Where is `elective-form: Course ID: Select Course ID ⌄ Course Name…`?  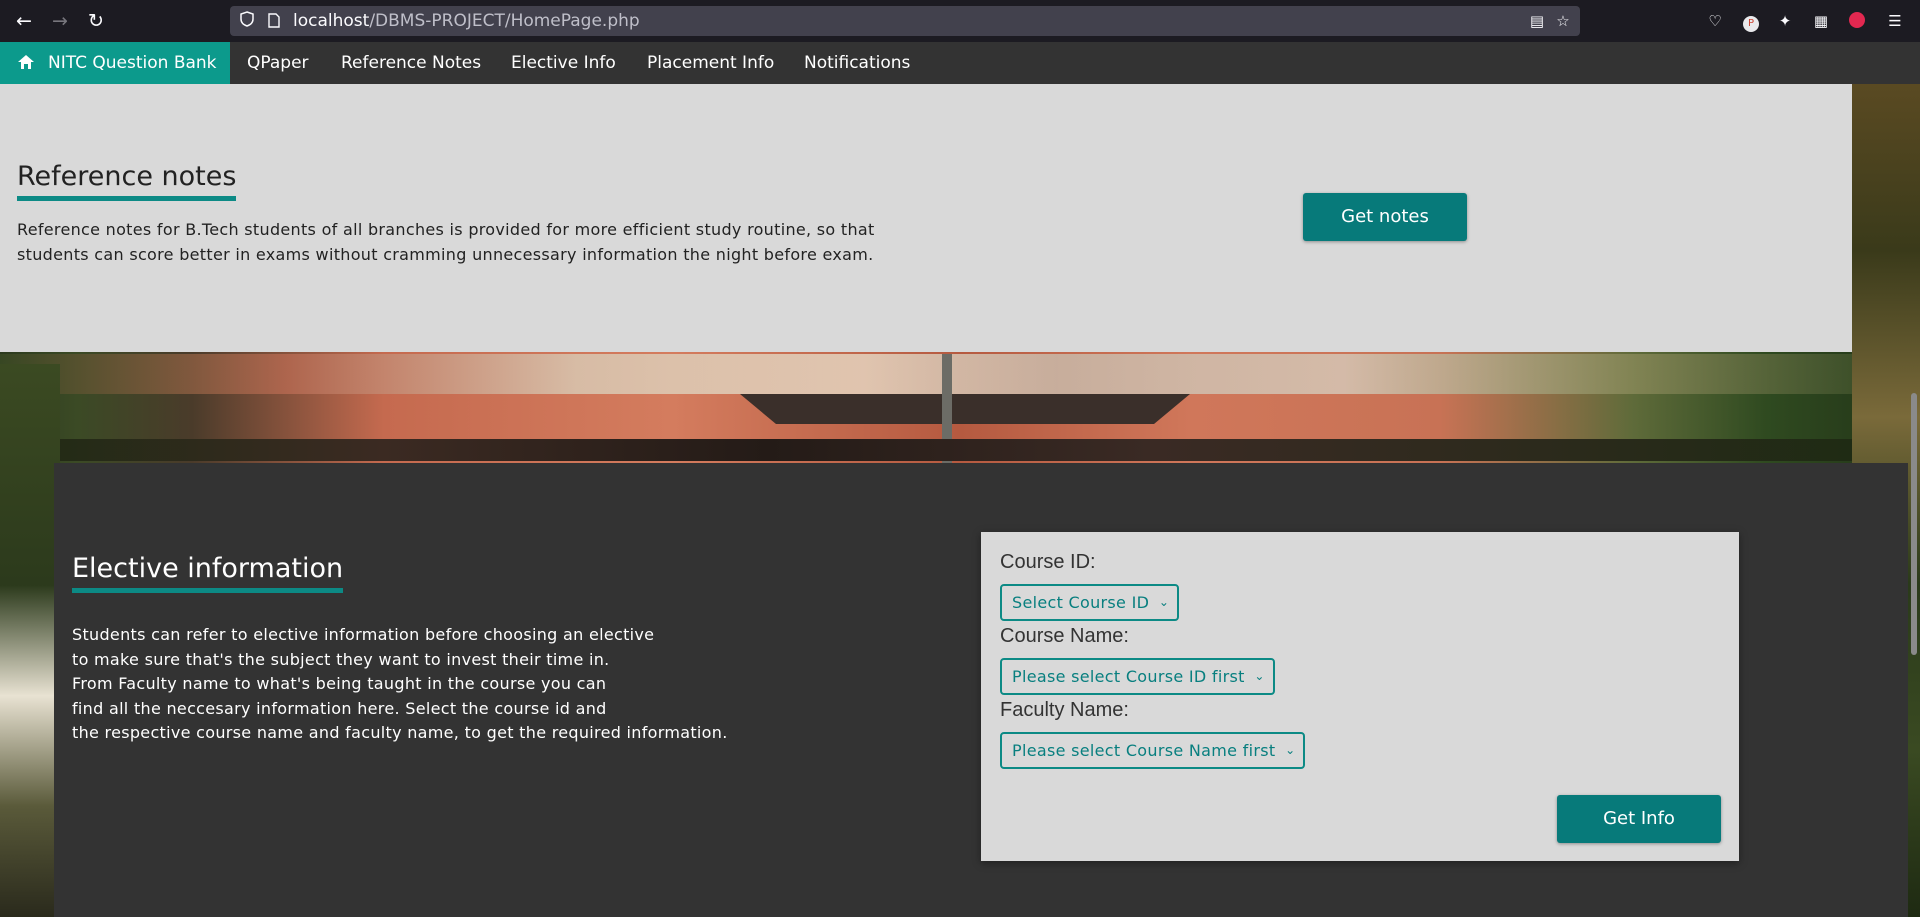 elective-form: Course ID: Select Course ID ⌄ Course Name… is located at coordinates (1360, 696).